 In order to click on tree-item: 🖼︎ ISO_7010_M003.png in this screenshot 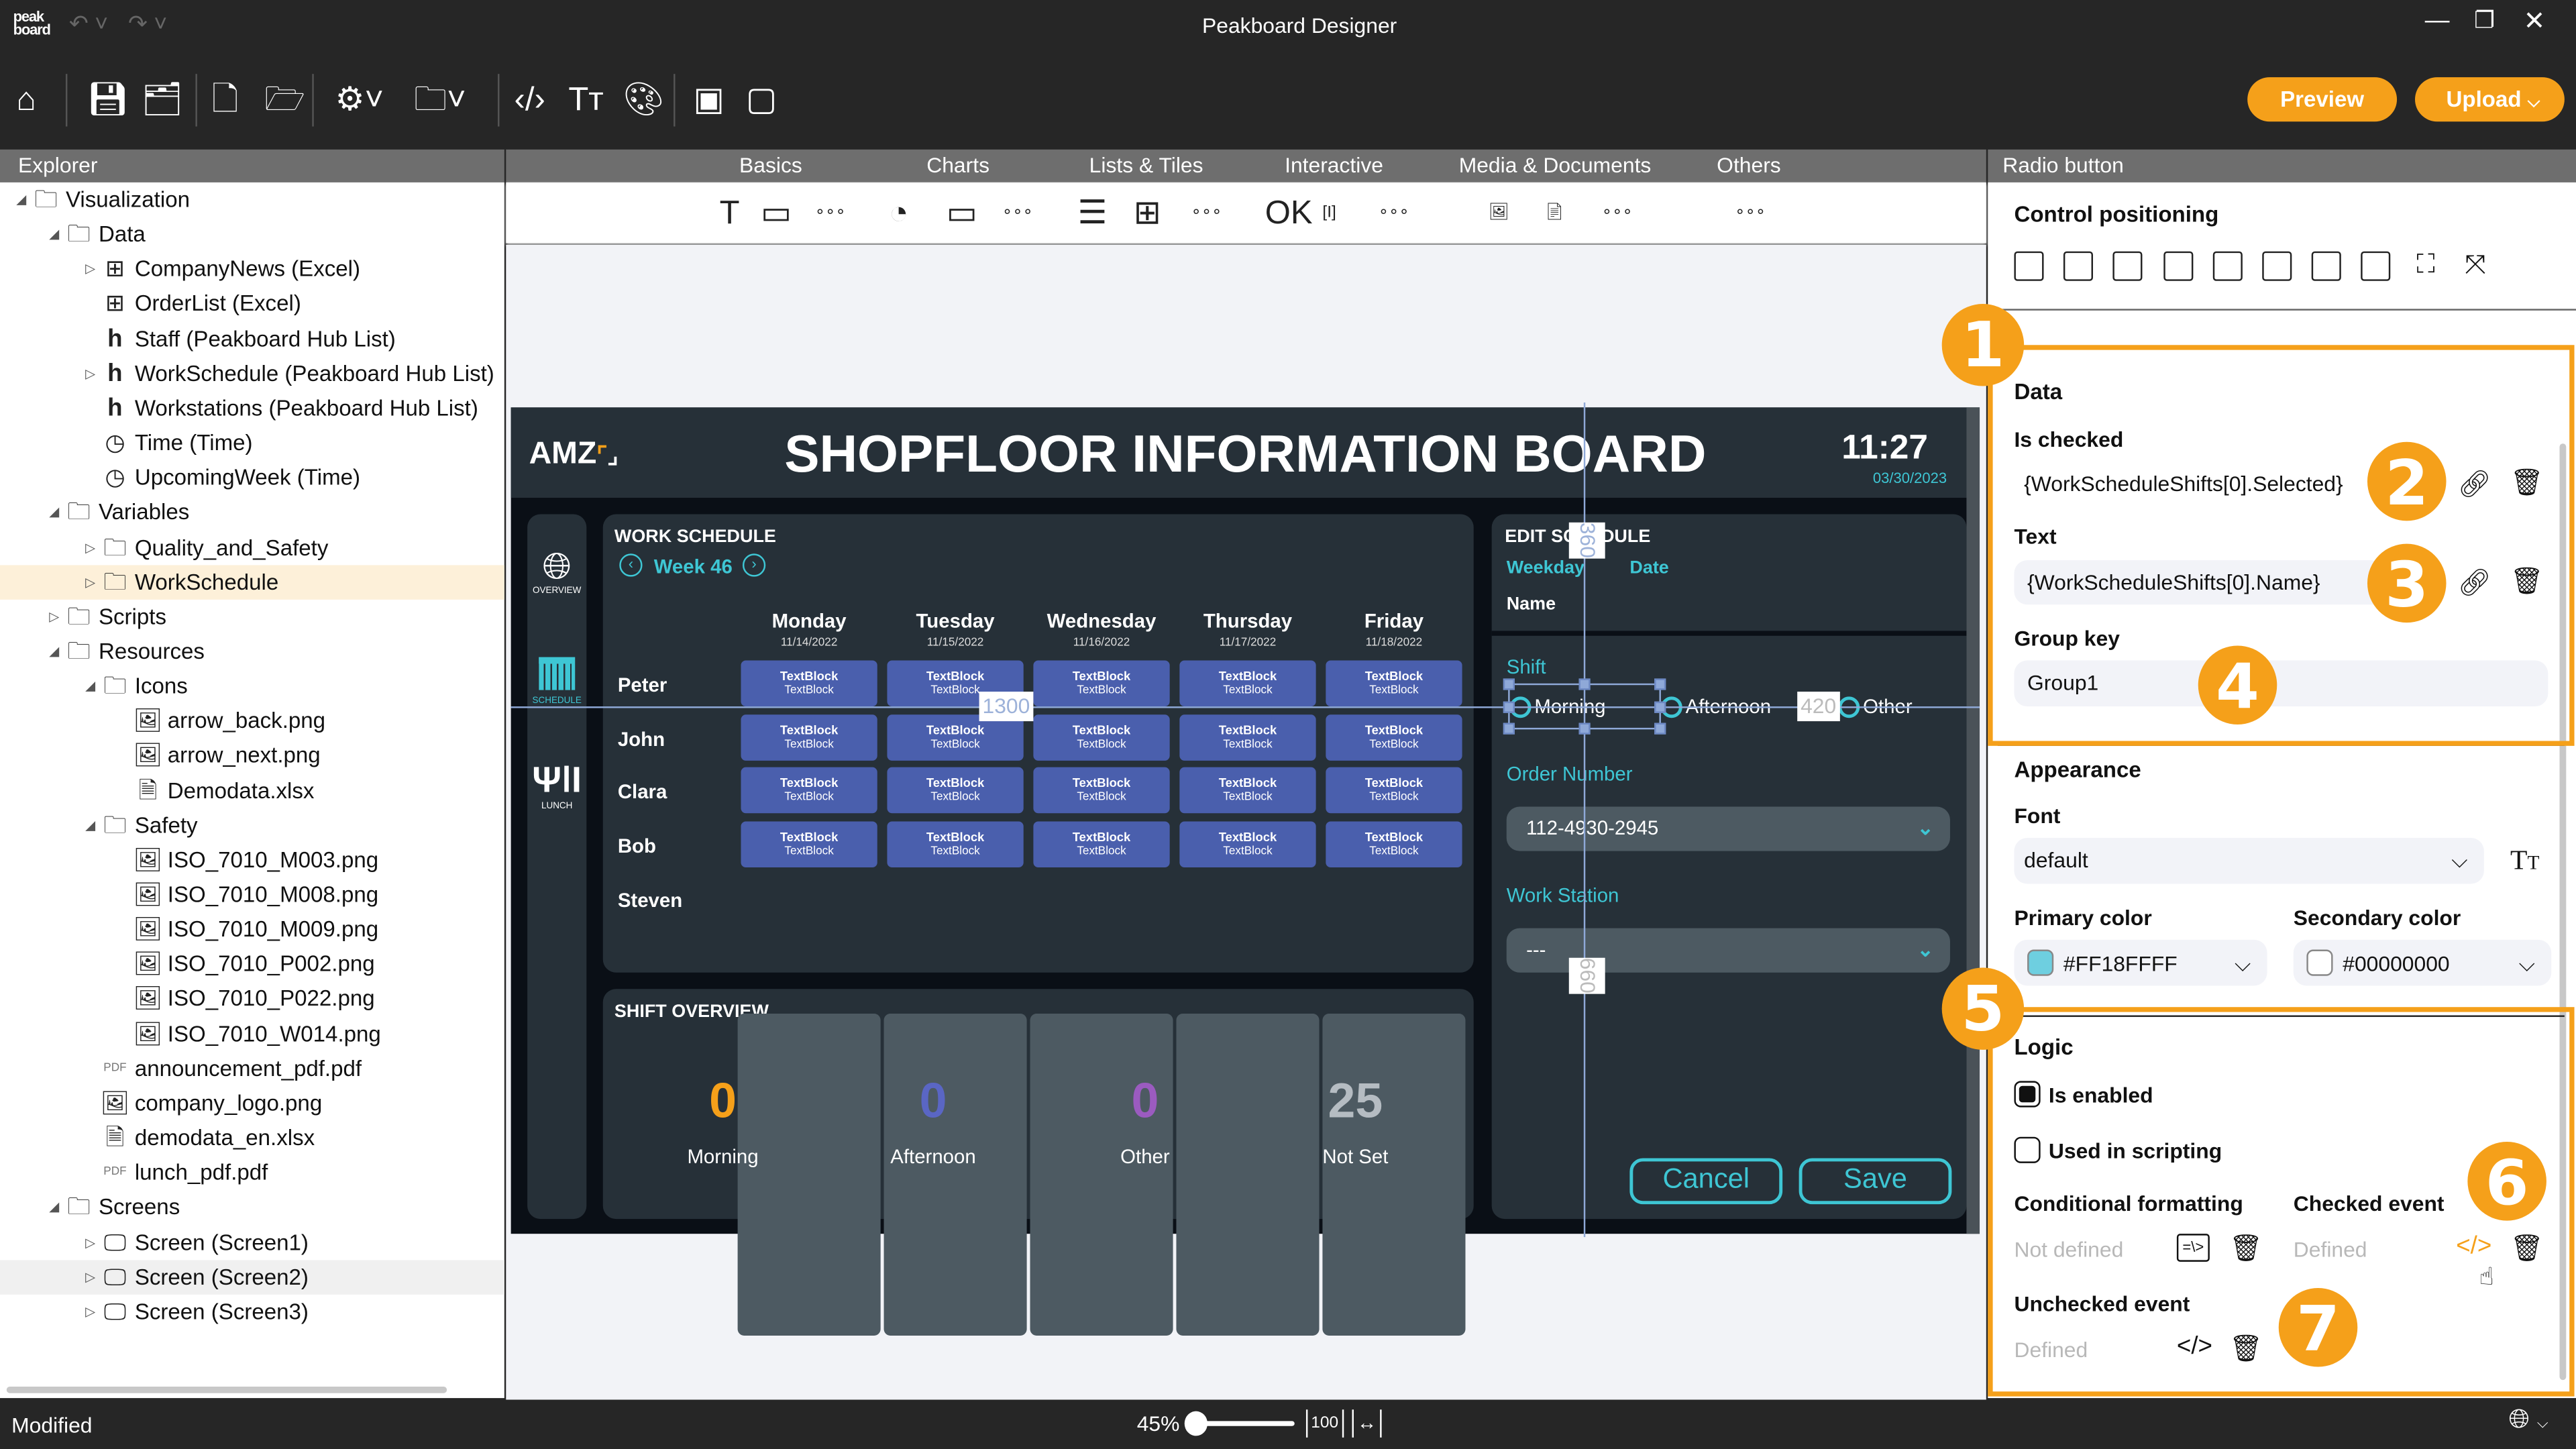, I will do `click(252, 860)`.